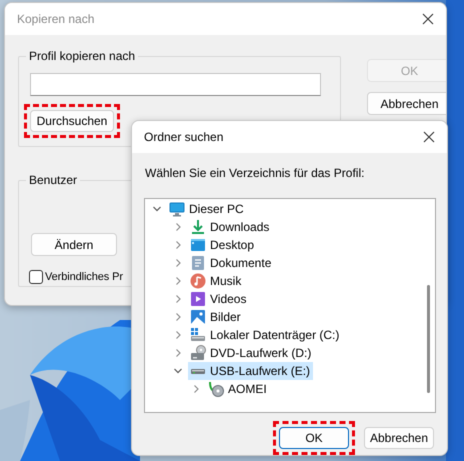 The height and width of the screenshot is (461, 464). What do you see at coordinates (82, 56) in the screenshot?
I see `group-label: Profil kopieren nach` at bounding box center [82, 56].